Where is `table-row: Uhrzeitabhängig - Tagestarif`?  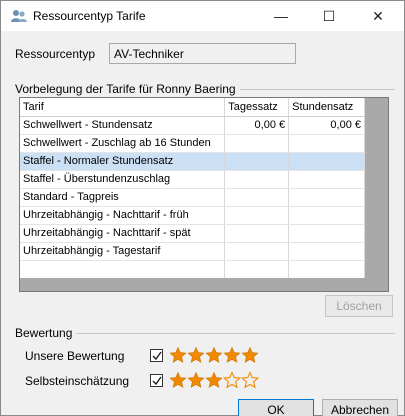 table-row: Uhrzeitabhängig - Tagestarif is located at coordinates (192, 251).